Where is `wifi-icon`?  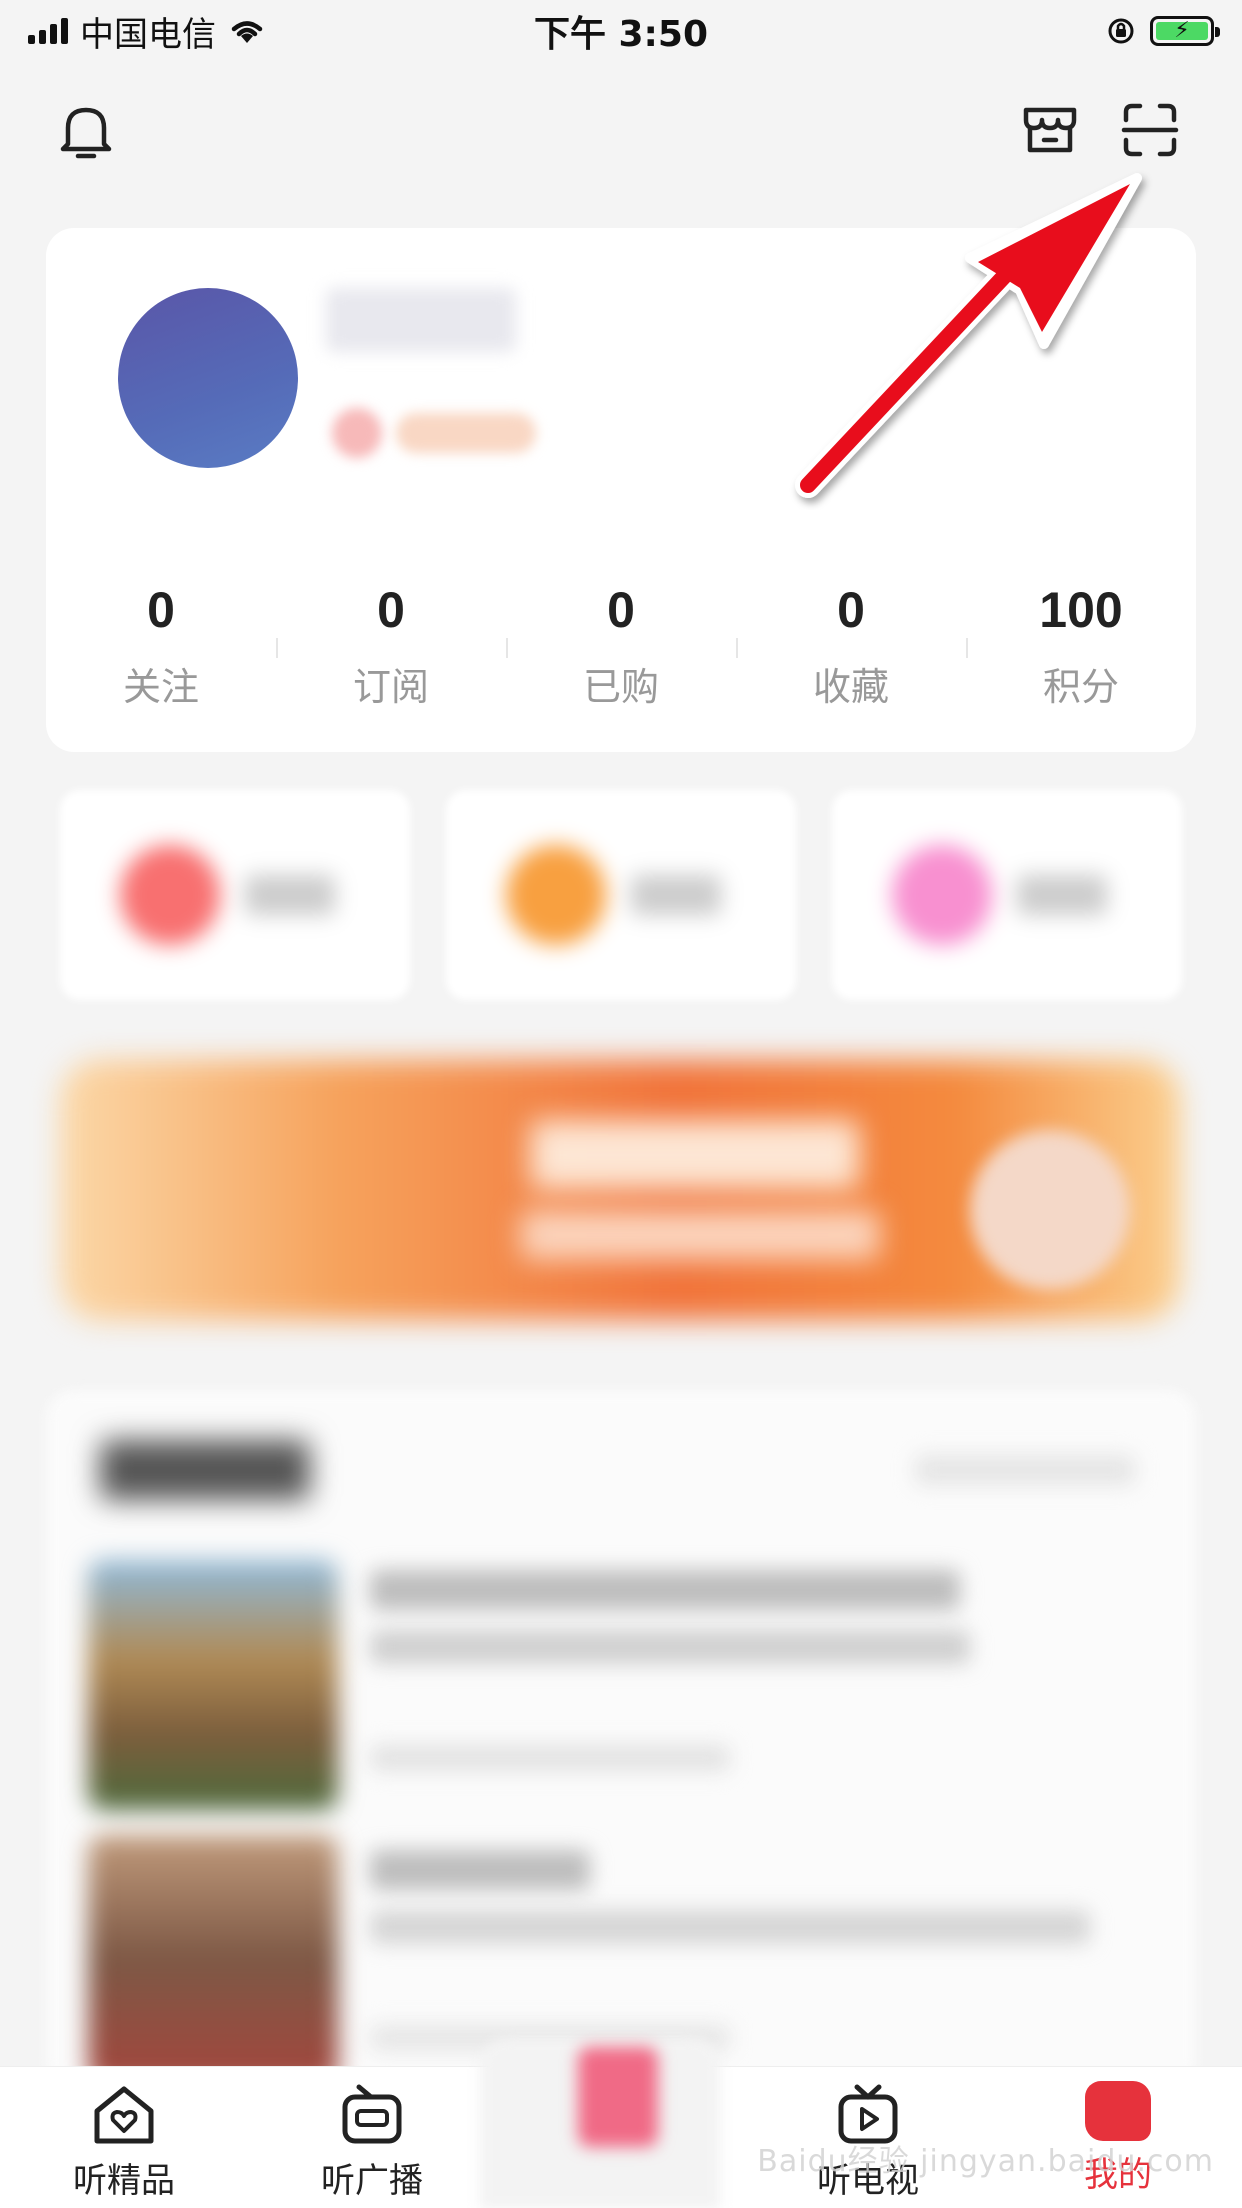 wifi-icon is located at coordinates (247, 32).